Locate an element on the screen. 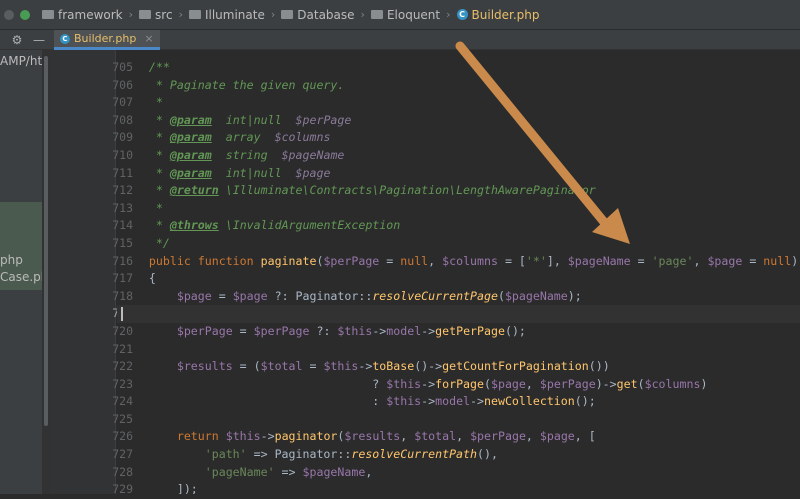  tab-label: Builder.php is located at coordinates (105, 38).